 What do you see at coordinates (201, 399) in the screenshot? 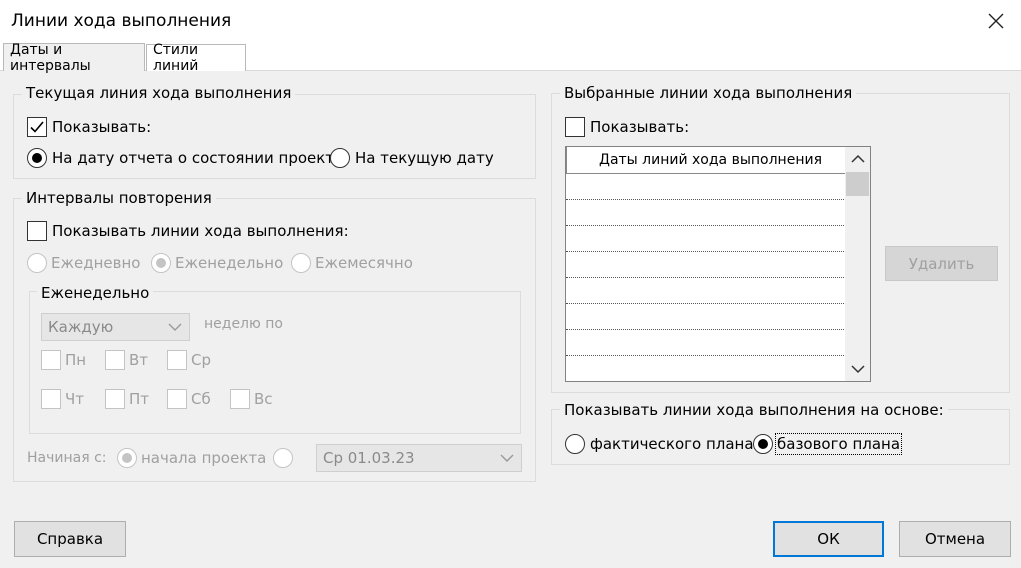
I see `day-sat-label: Сб` at bounding box center [201, 399].